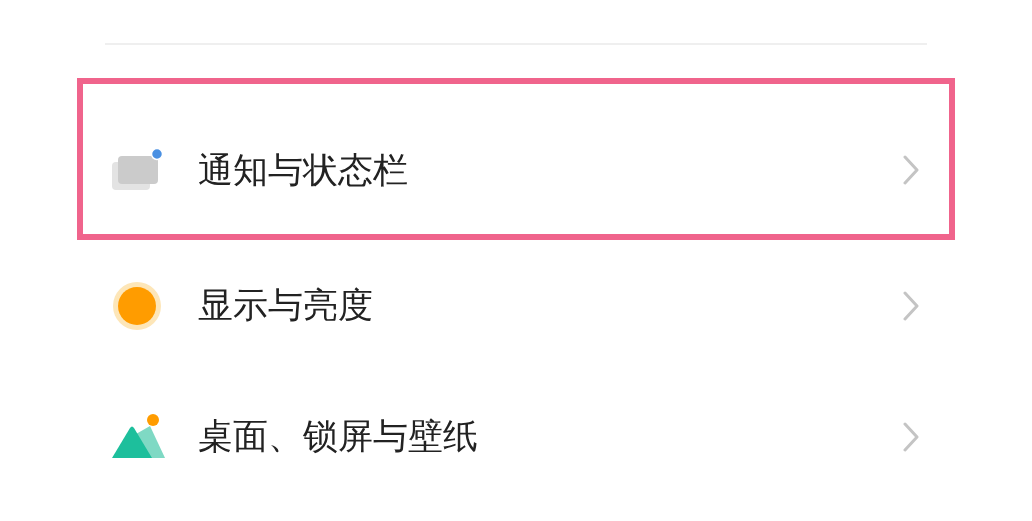 The height and width of the screenshot is (521, 1032). I want to click on setting-label: 通知与状态栏, so click(303, 170).